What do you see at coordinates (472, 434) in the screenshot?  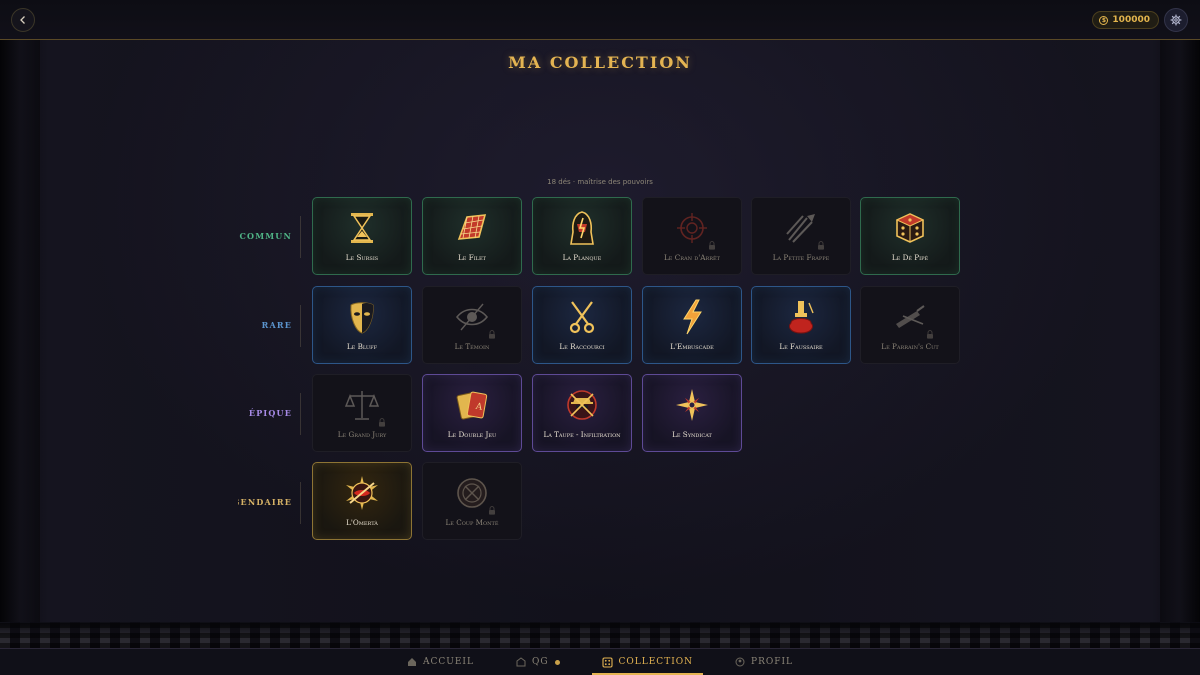 I see `card-label: Le Double Jeu` at bounding box center [472, 434].